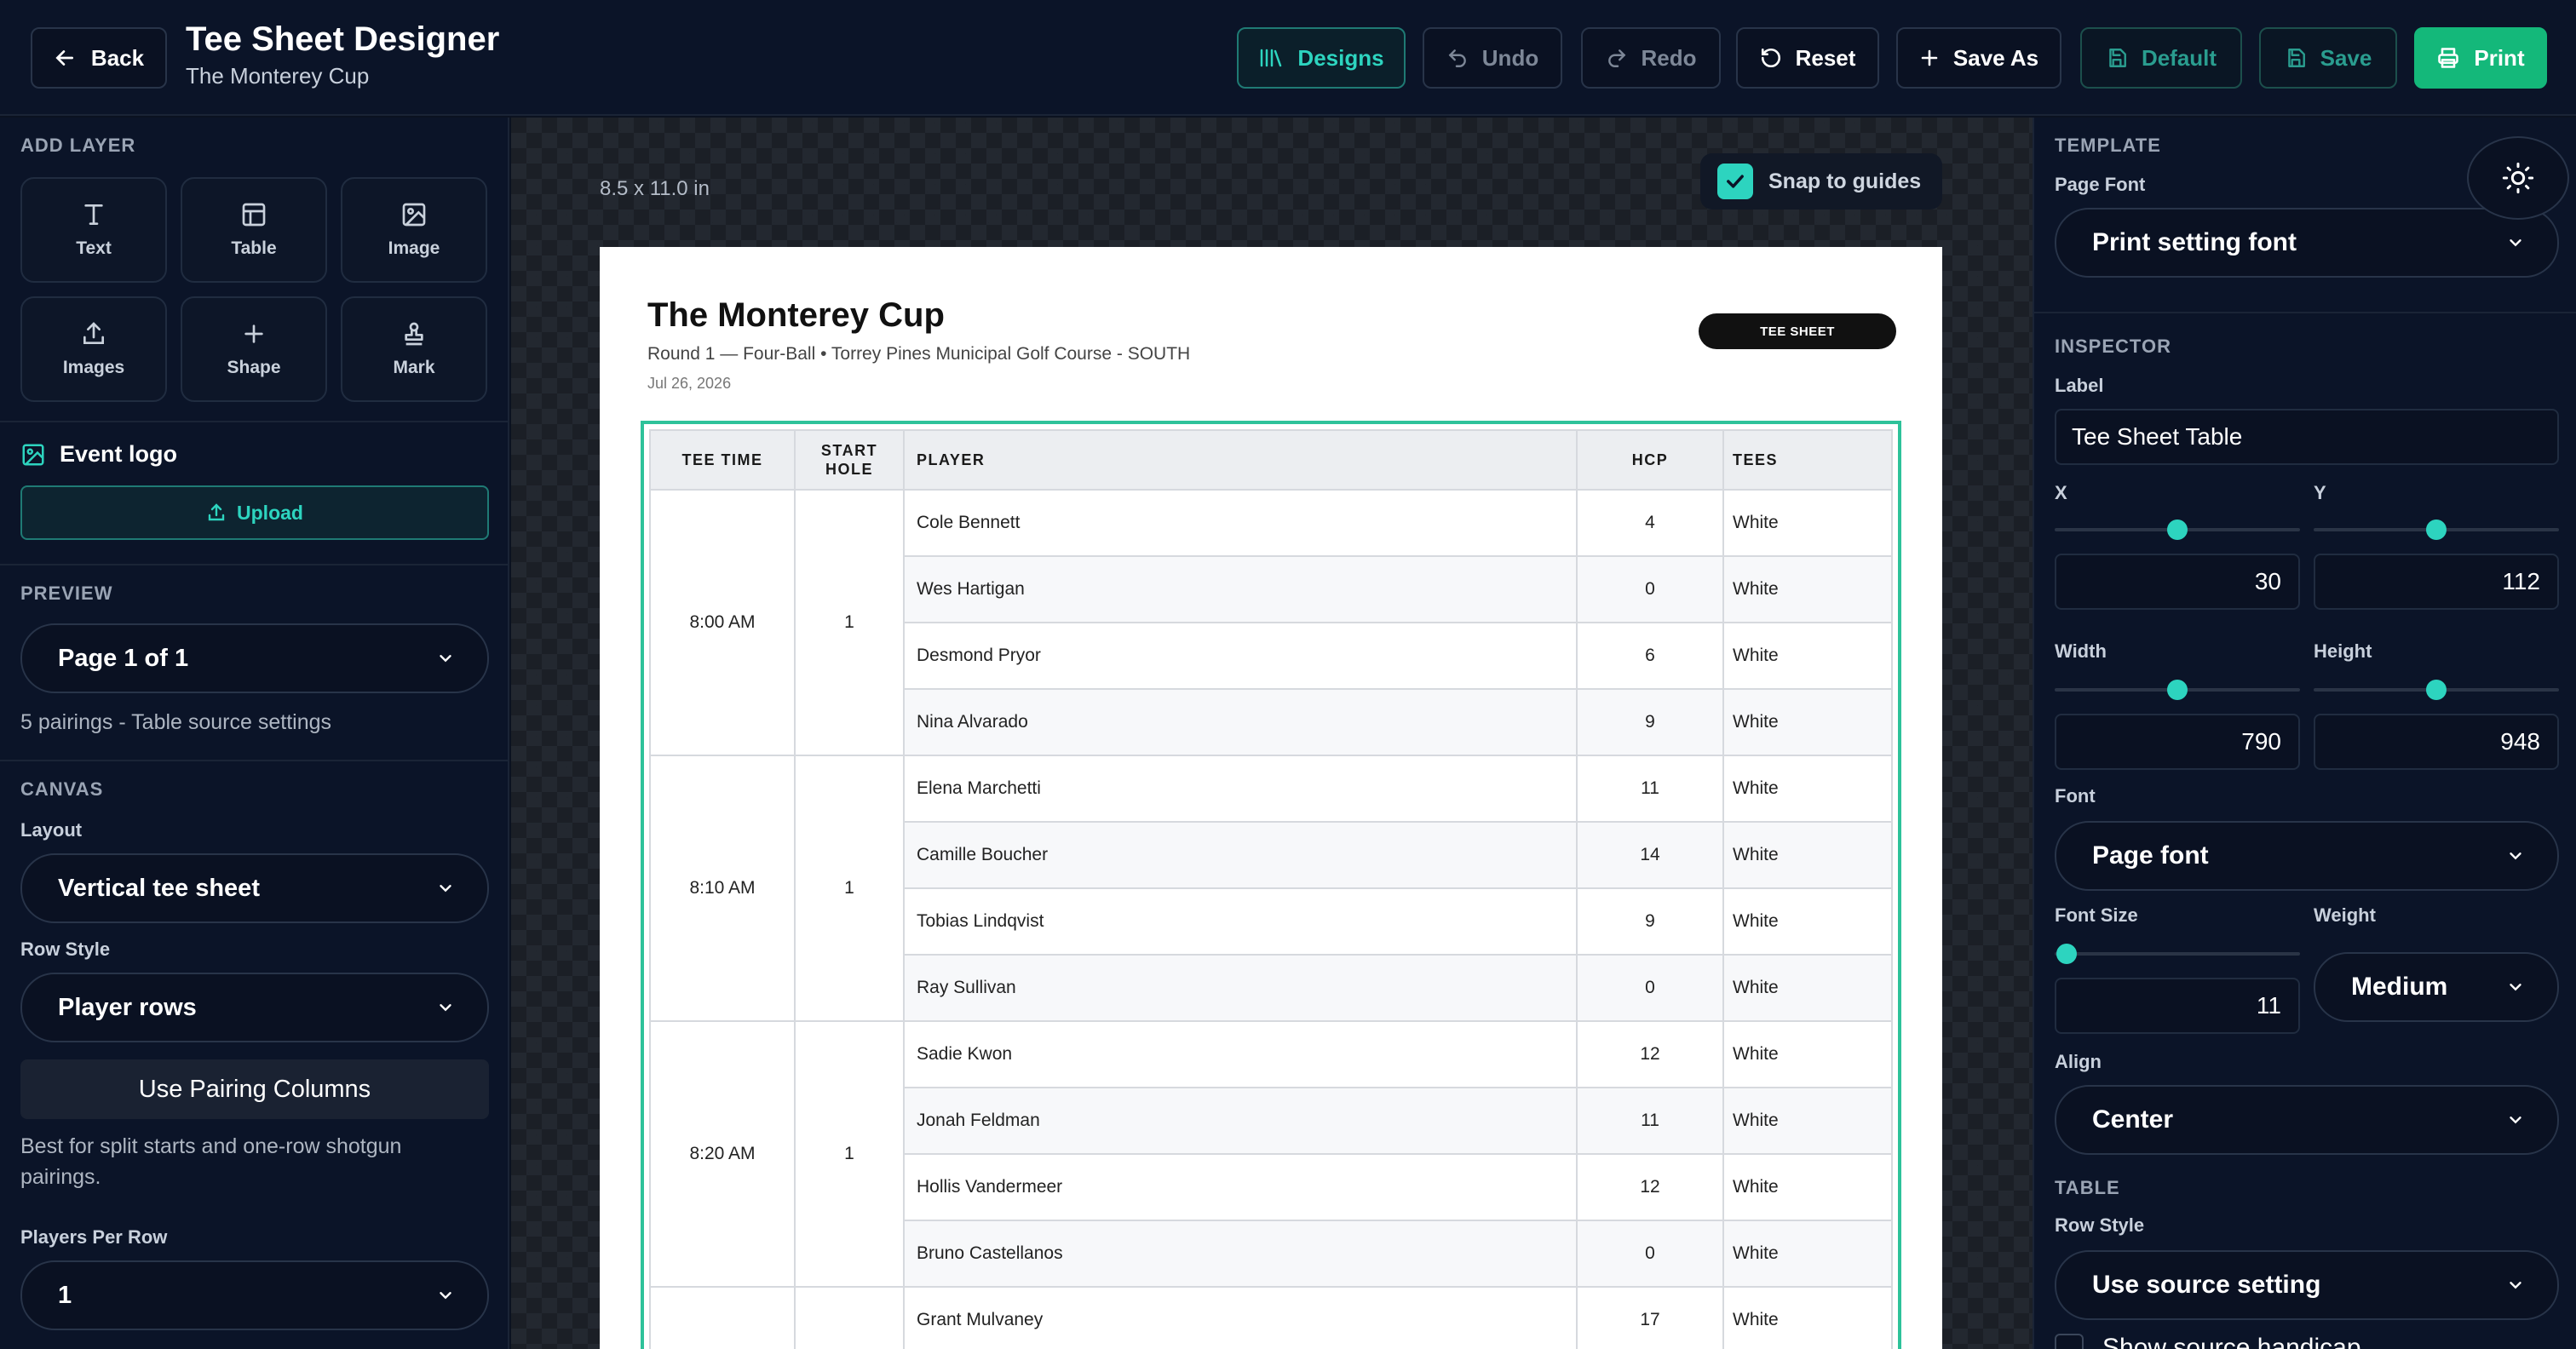 This screenshot has width=2576, height=1349. I want to click on row-style-select: Player rows, so click(255, 1008).